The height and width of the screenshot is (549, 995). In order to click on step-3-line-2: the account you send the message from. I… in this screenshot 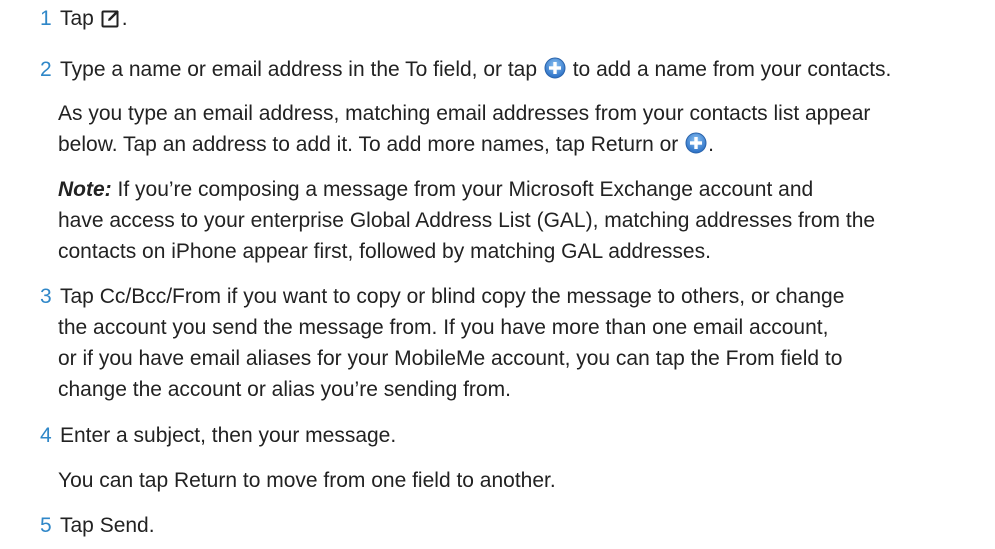, I will do `click(443, 327)`.